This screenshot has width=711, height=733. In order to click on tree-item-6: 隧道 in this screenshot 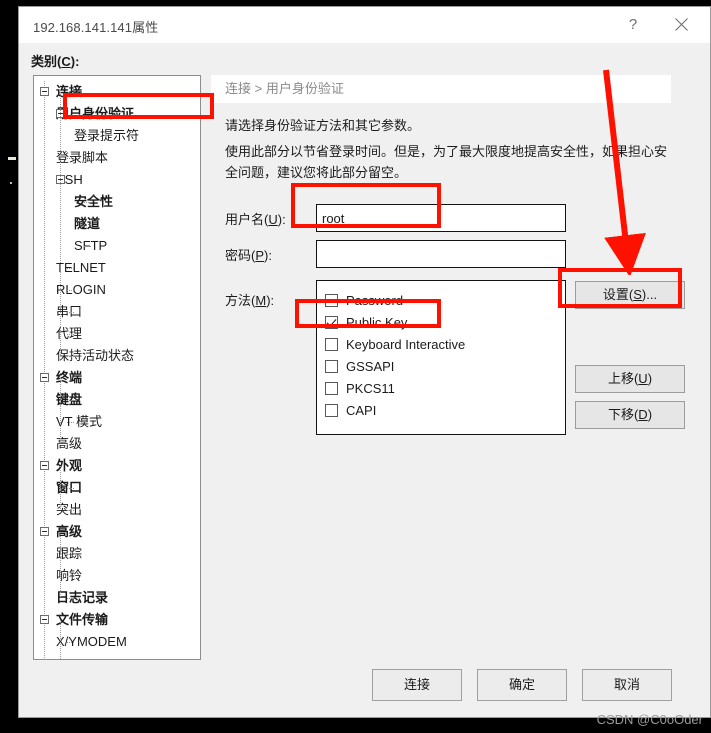, I will do `click(117, 224)`.